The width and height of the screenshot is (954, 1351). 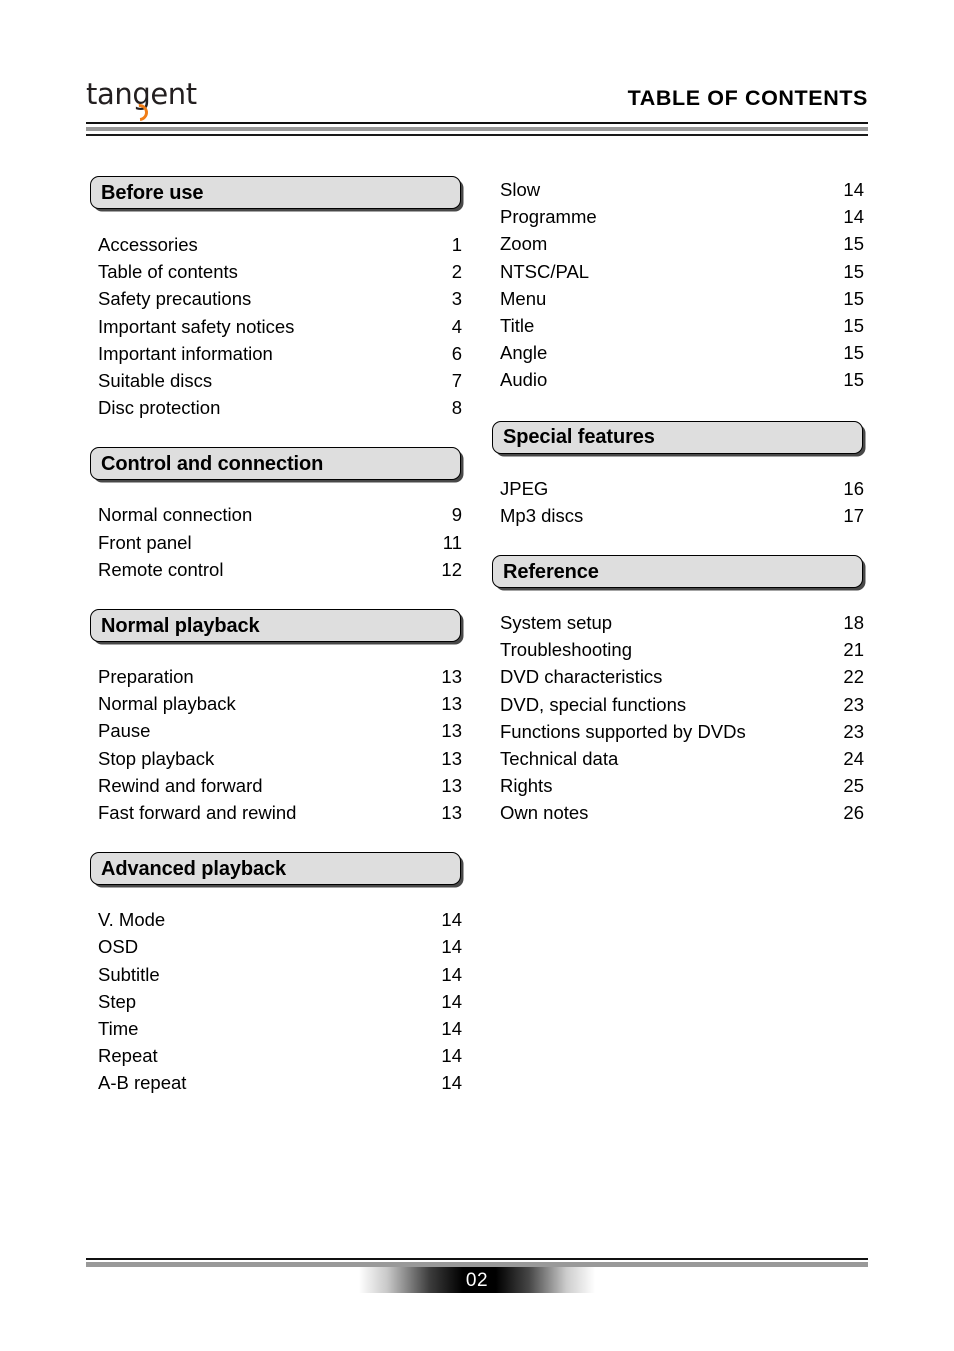 I want to click on toc-entry-list: JPEG 16 Mp3 discs 17, so click(x=681, y=502).